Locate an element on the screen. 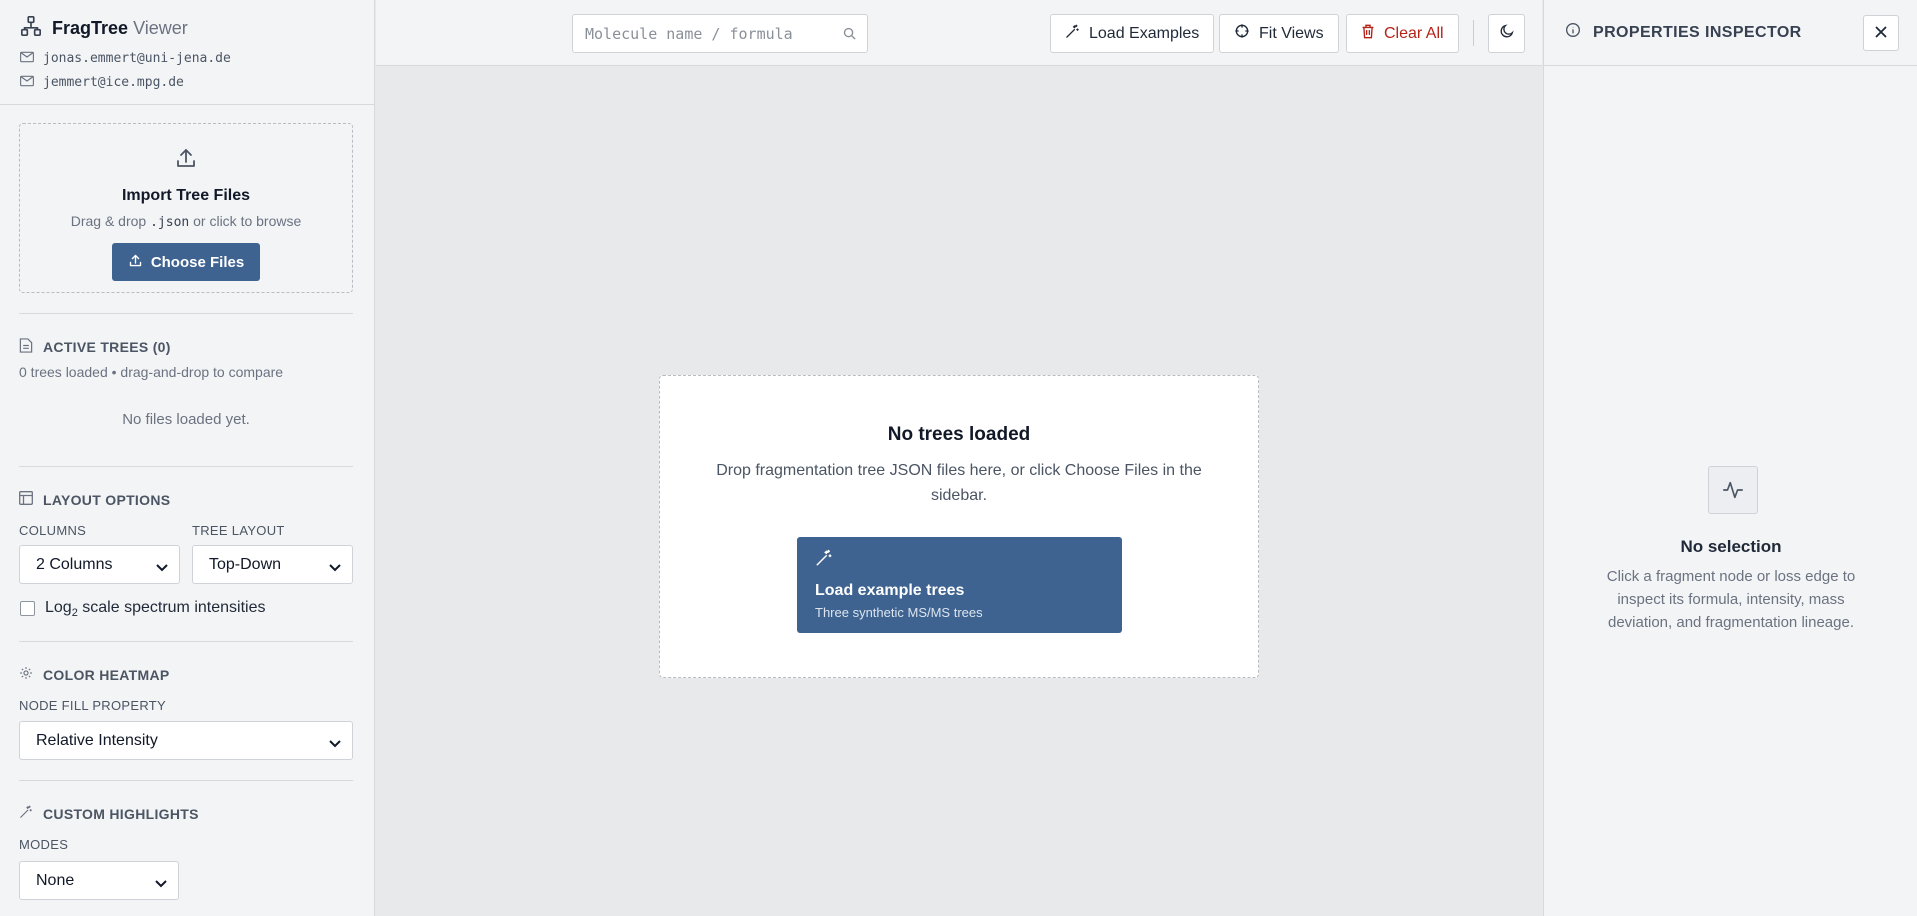 The width and height of the screenshot is (1917, 916). example-button-subtitle: Three synthetic MS/MS trees is located at coordinates (899, 612).